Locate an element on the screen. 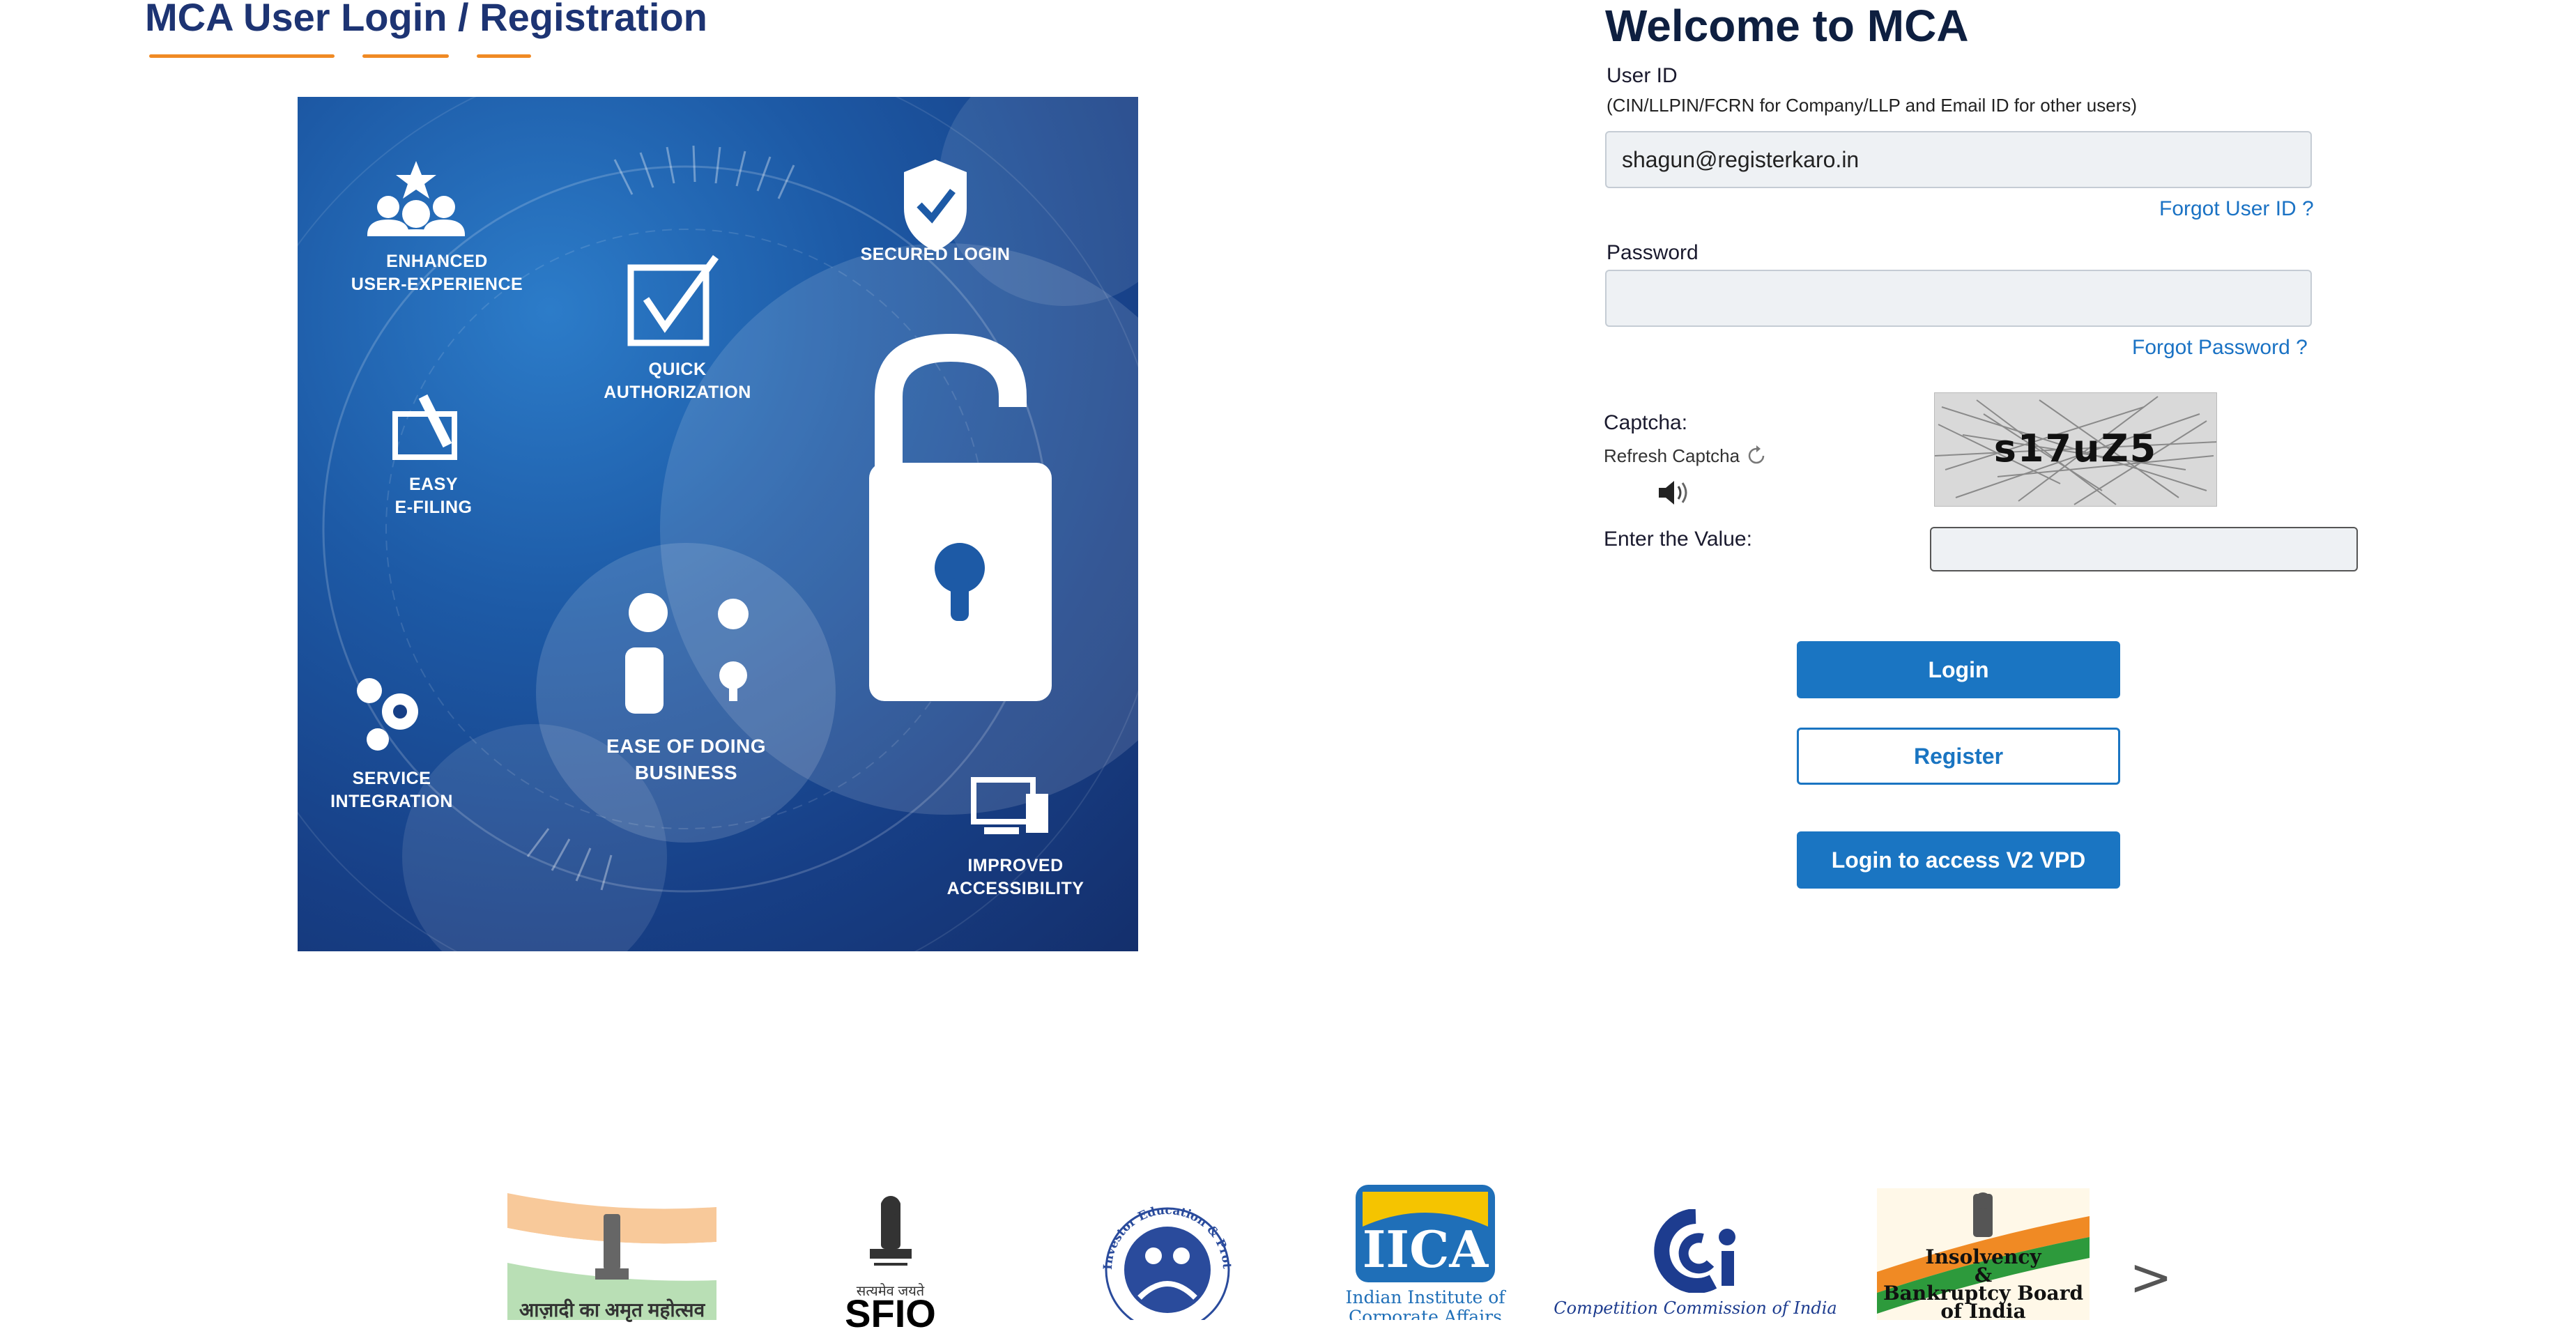 The image size is (2576, 1336). emblem-icon is located at coordinates (890, 1231).